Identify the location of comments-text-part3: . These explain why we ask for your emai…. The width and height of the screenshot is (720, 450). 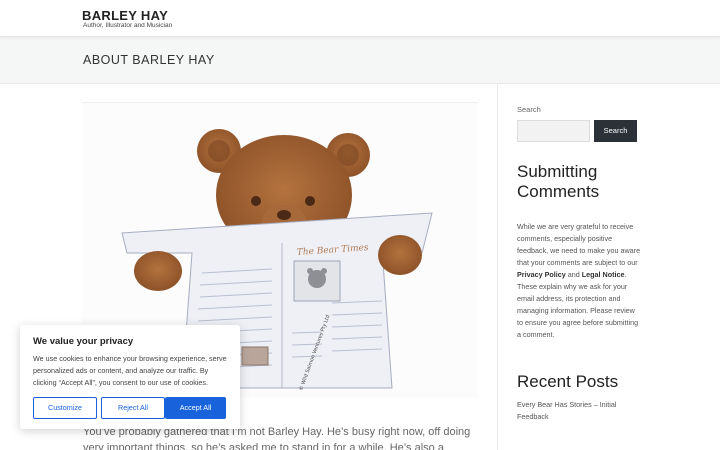
(578, 304).